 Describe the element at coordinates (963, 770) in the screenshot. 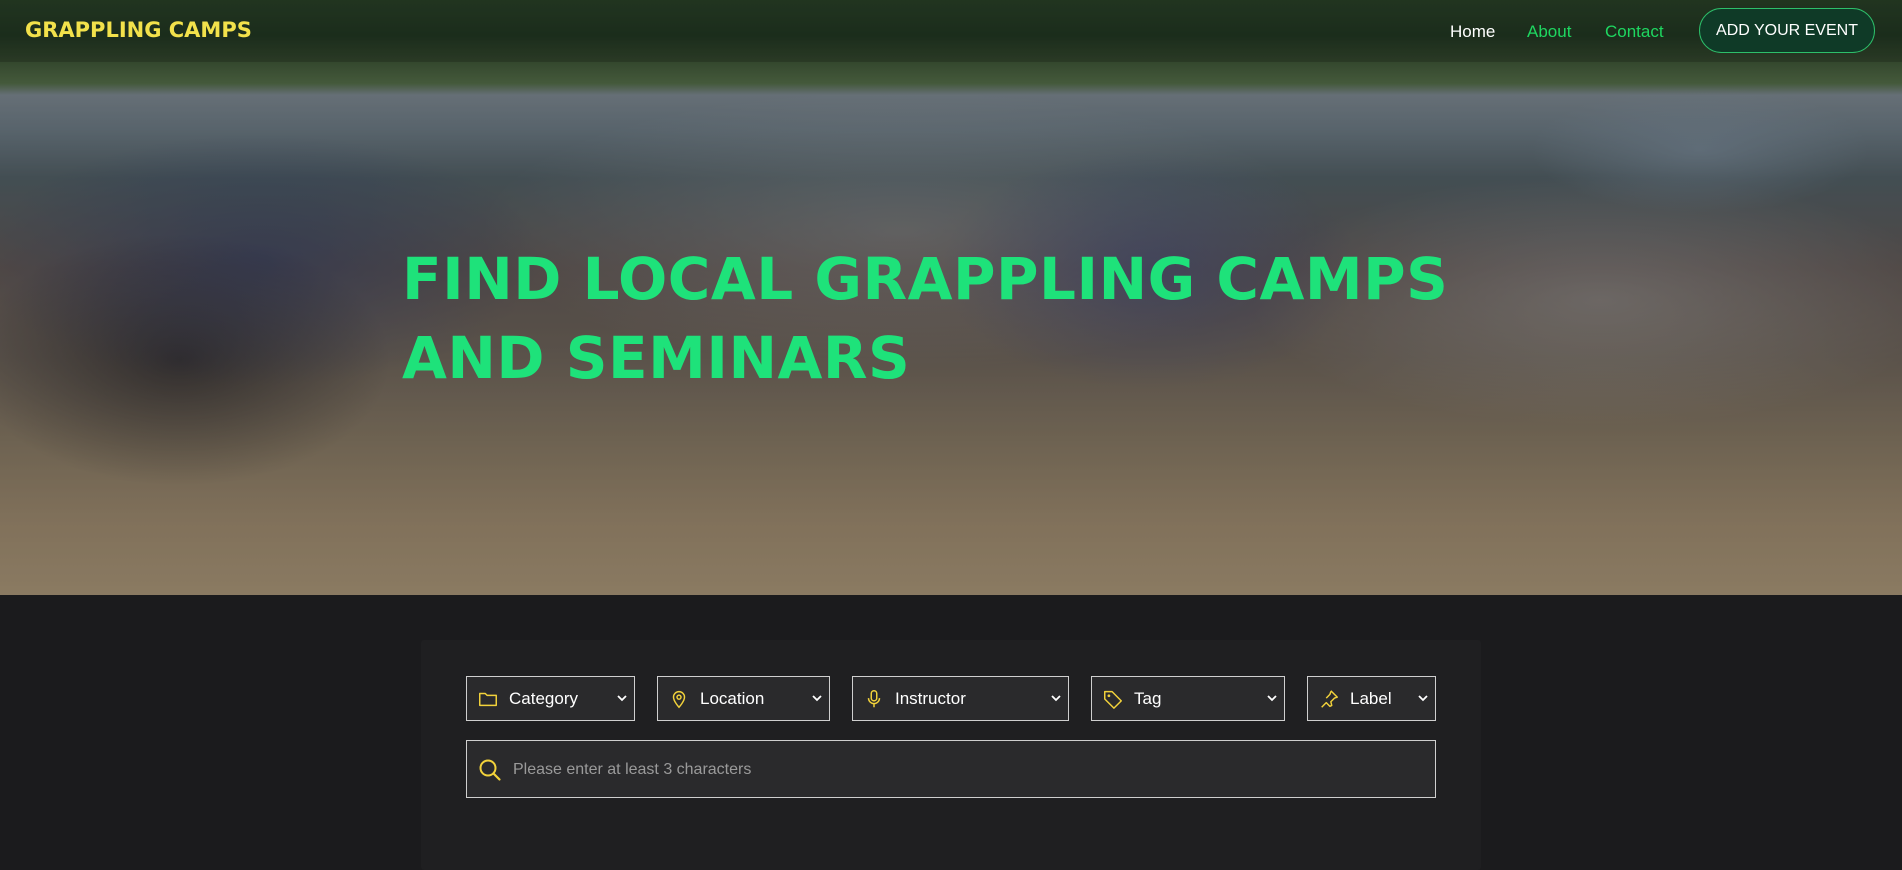

I see `search-input` at that location.